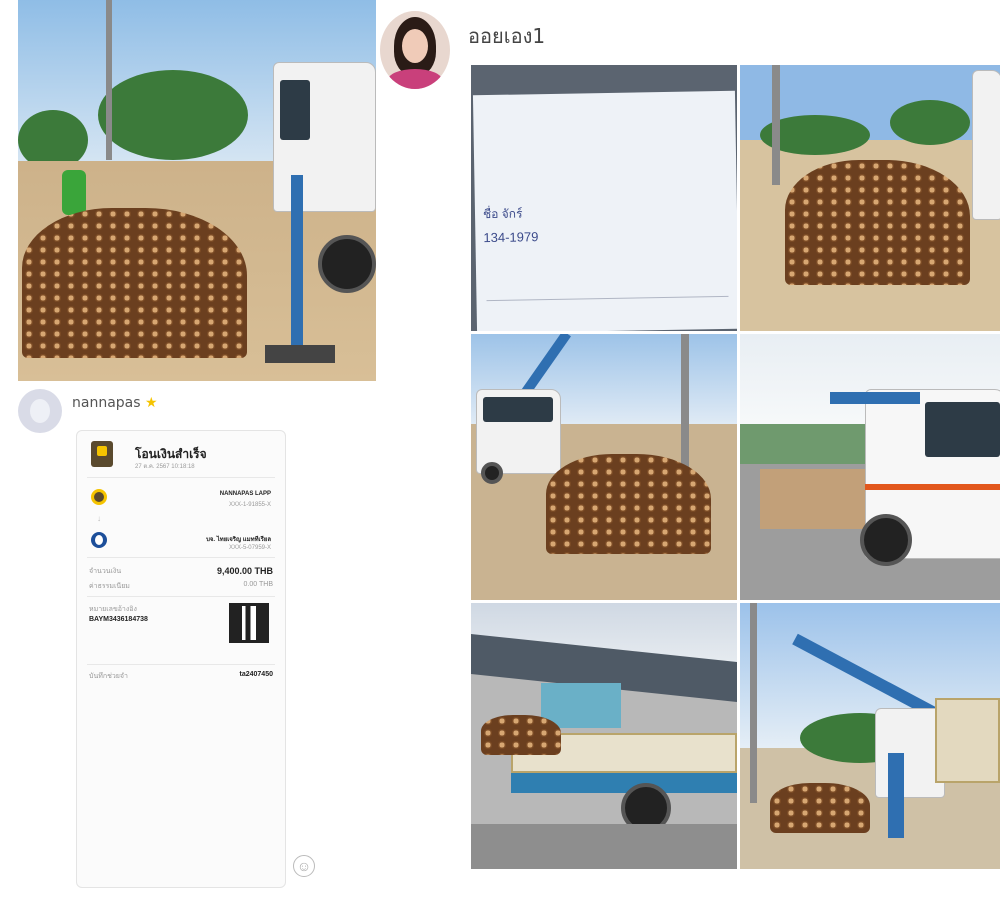  Describe the element at coordinates (108, 676) in the screenshot. I see `memo-label: บันทึกช่วยจำ` at that location.